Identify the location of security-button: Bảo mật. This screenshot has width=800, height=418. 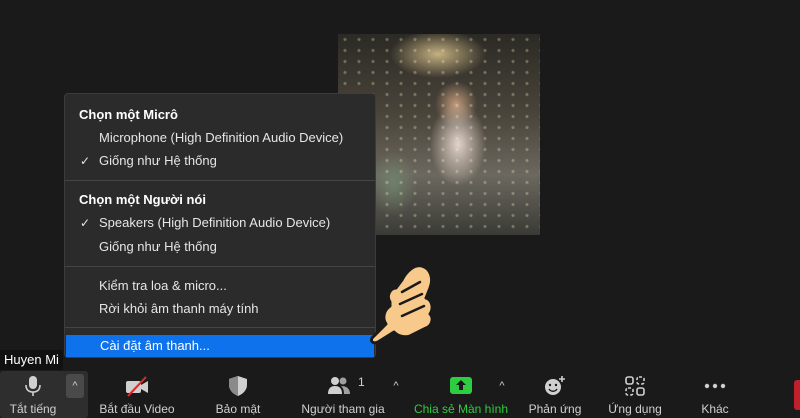
(238, 394).